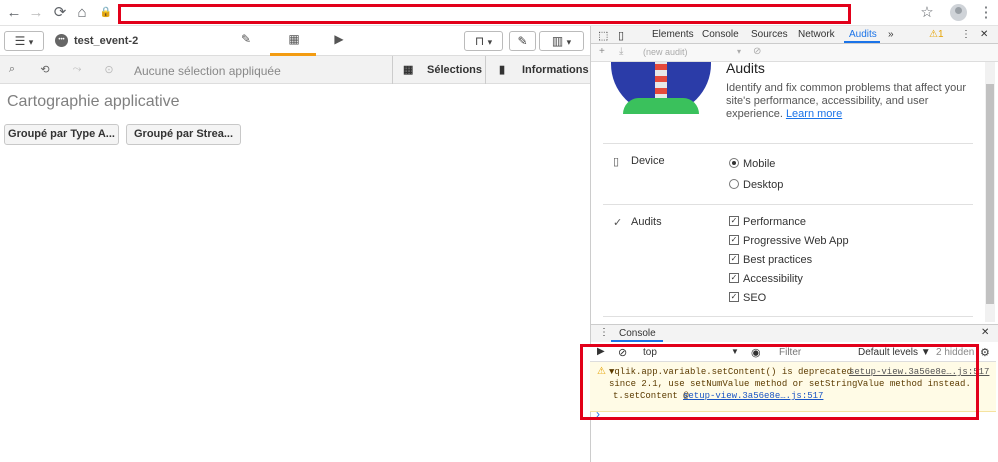 The width and height of the screenshot is (998, 462). What do you see at coordinates (720, 34) in the screenshot?
I see `tab-console: Console` at bounding box center [720, 34].